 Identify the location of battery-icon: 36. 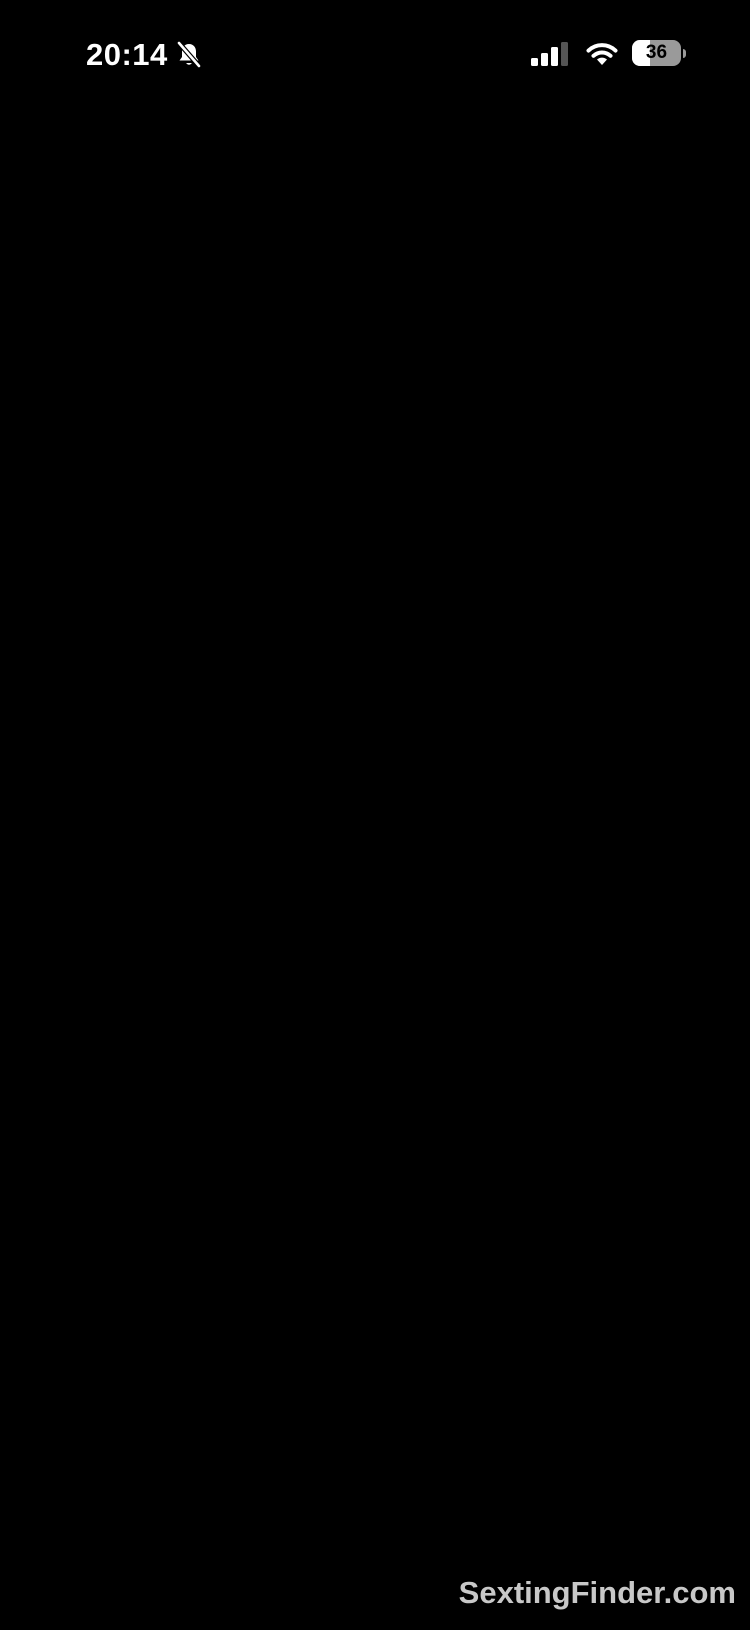
(660, 54).